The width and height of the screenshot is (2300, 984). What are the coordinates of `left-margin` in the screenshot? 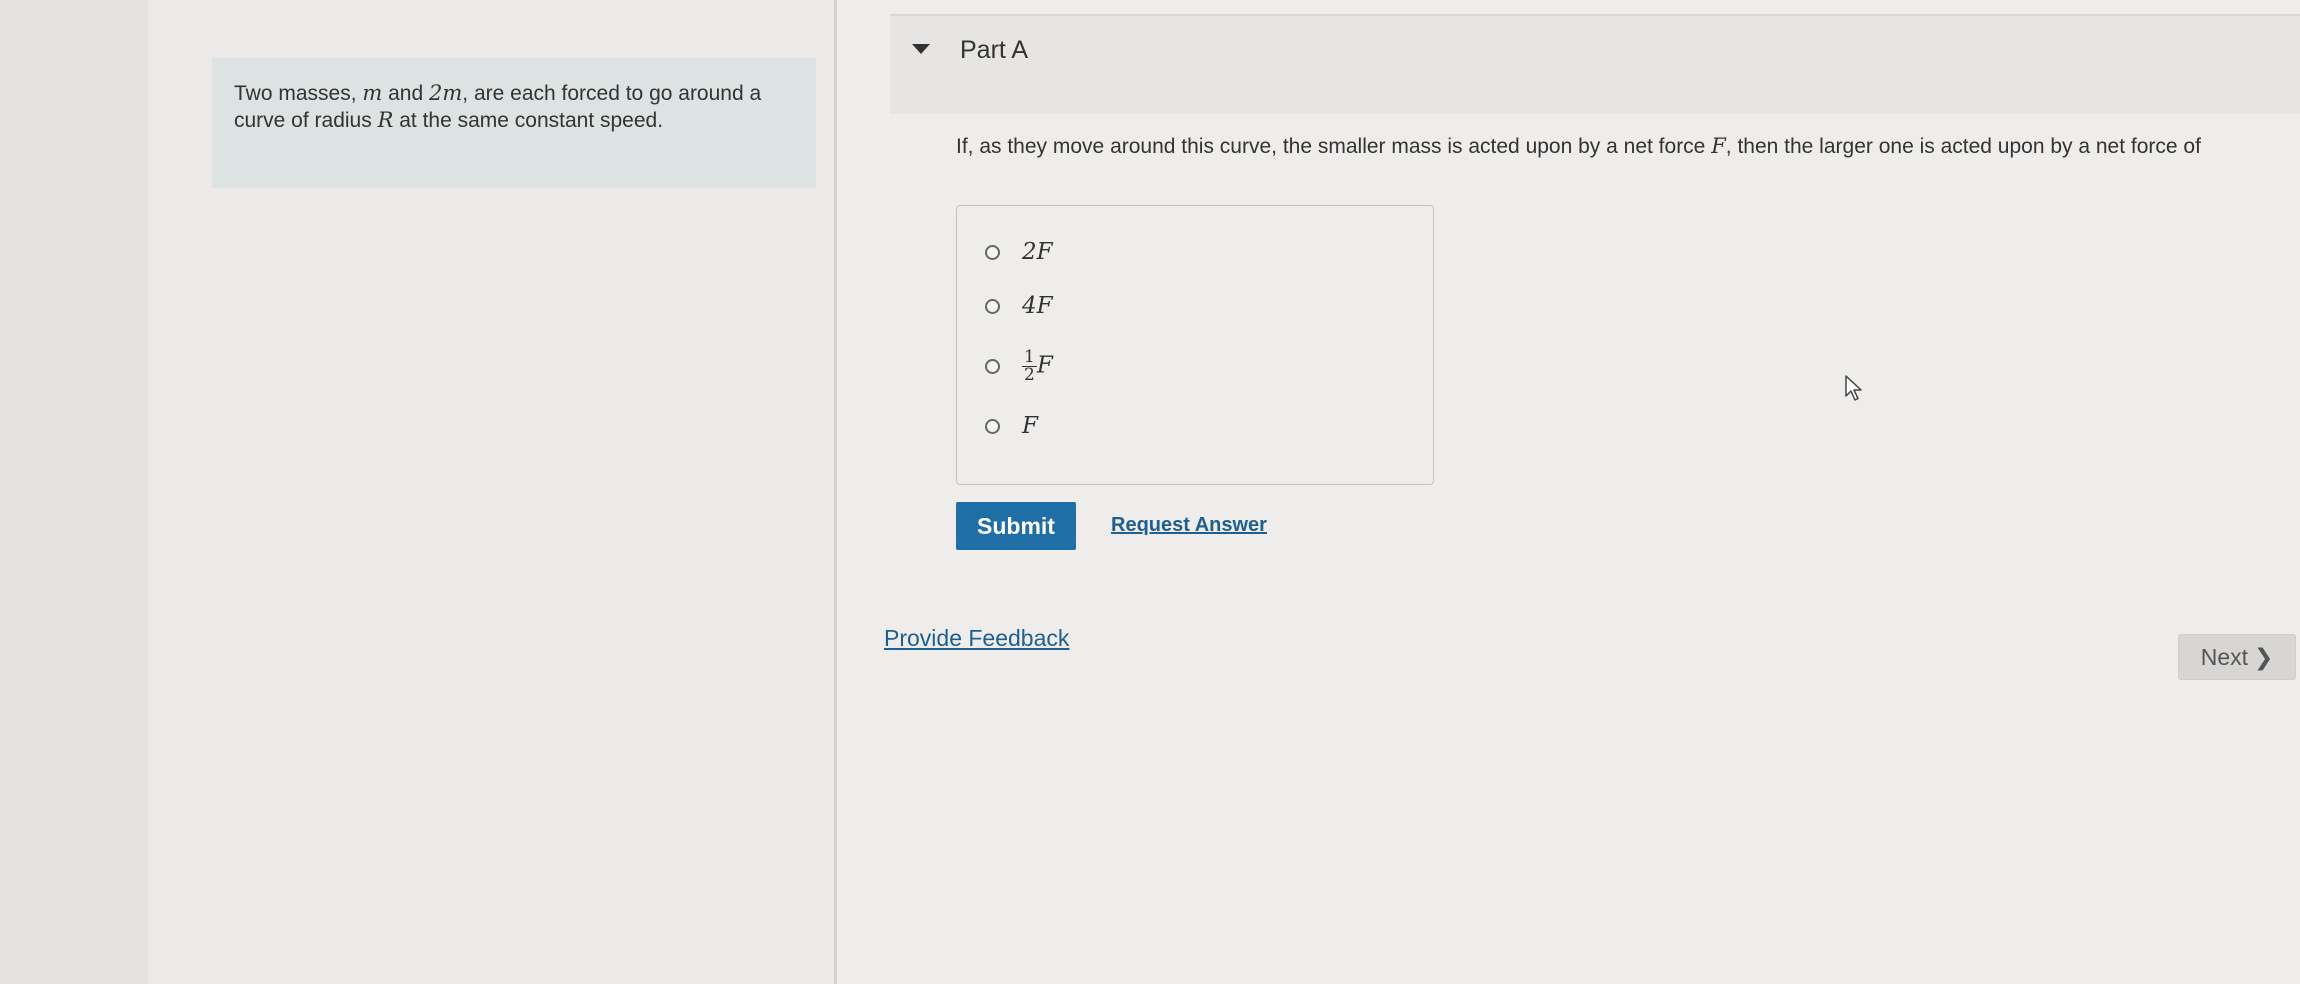 It's located at (74, 492).